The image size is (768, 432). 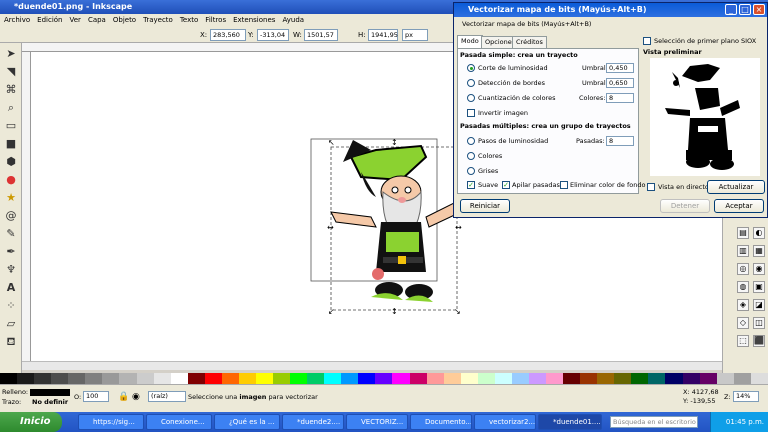 What do you see at coordinates (11, 162) in the screenshot?
I see `3d-box-tool-icon: ⬢` at bounding box center [11, 162].